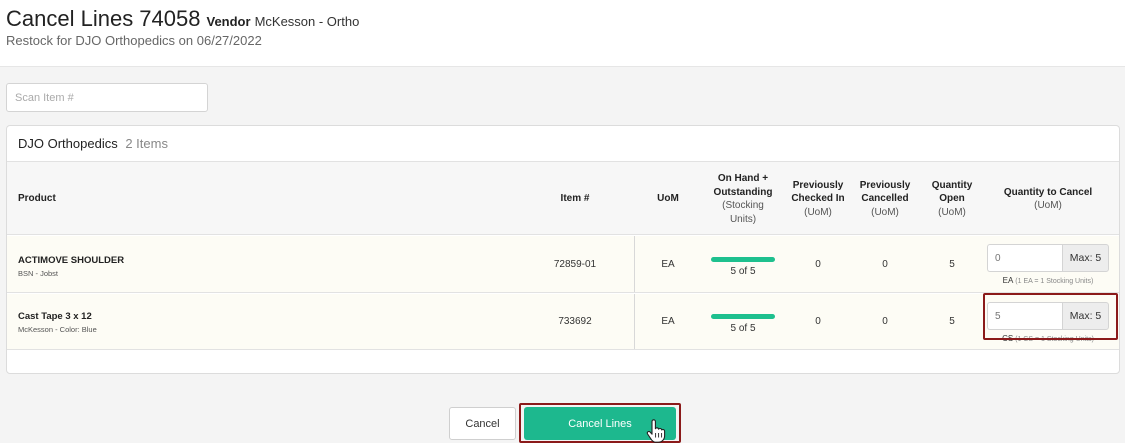 The width and height of the screenshot is (1125, 443). I want to click on col-checked-in: Previously Checked In (UoM), so click(818, 198).